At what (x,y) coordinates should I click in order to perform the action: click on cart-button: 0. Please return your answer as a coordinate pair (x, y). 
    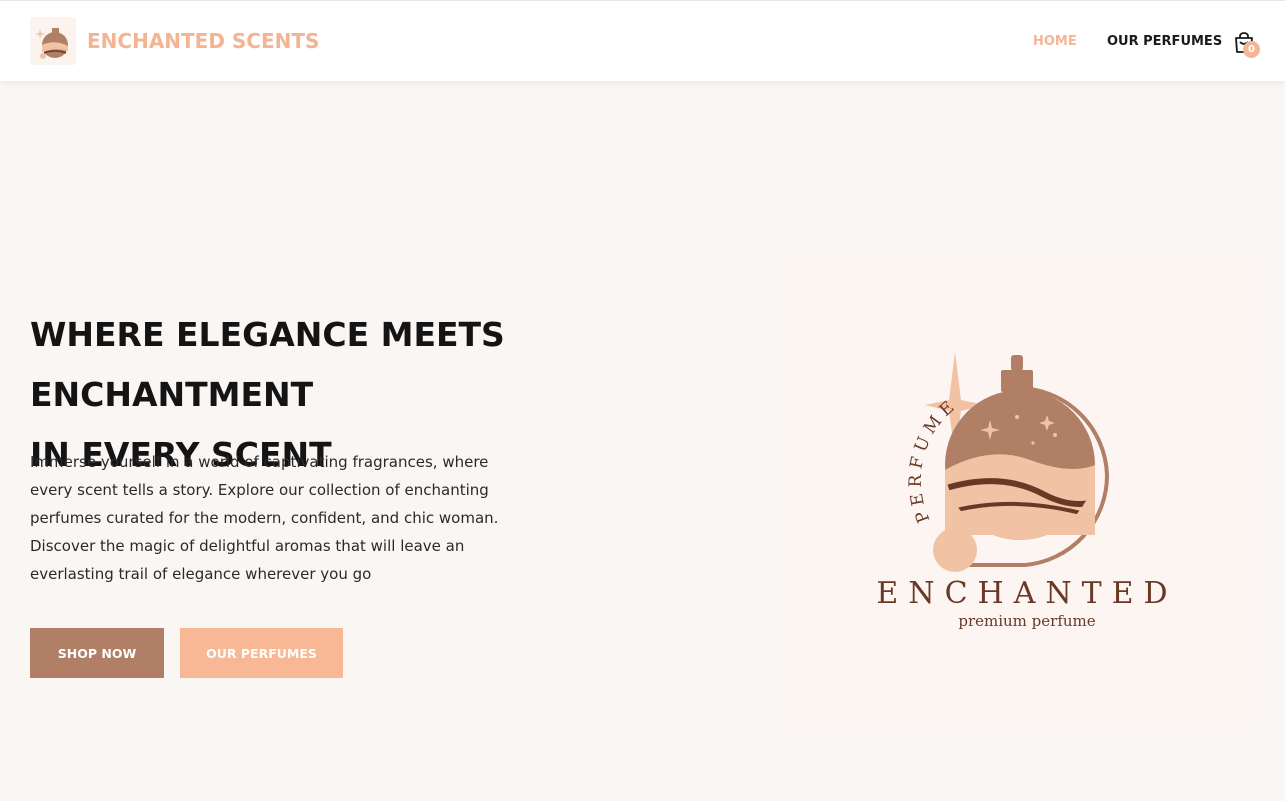
    Looking at the image, I should click on (1247, 46).